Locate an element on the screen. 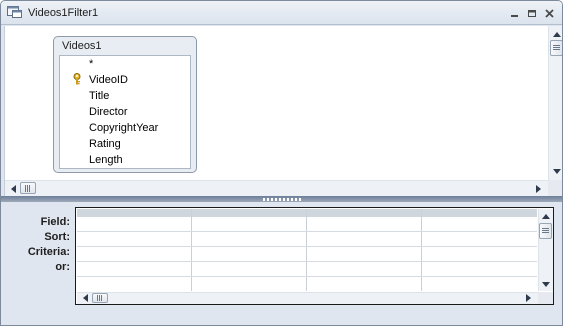 The height and width of the screenshot is (326, 563). scroll-right-arrow-icon is located at coordinates (538, 189).